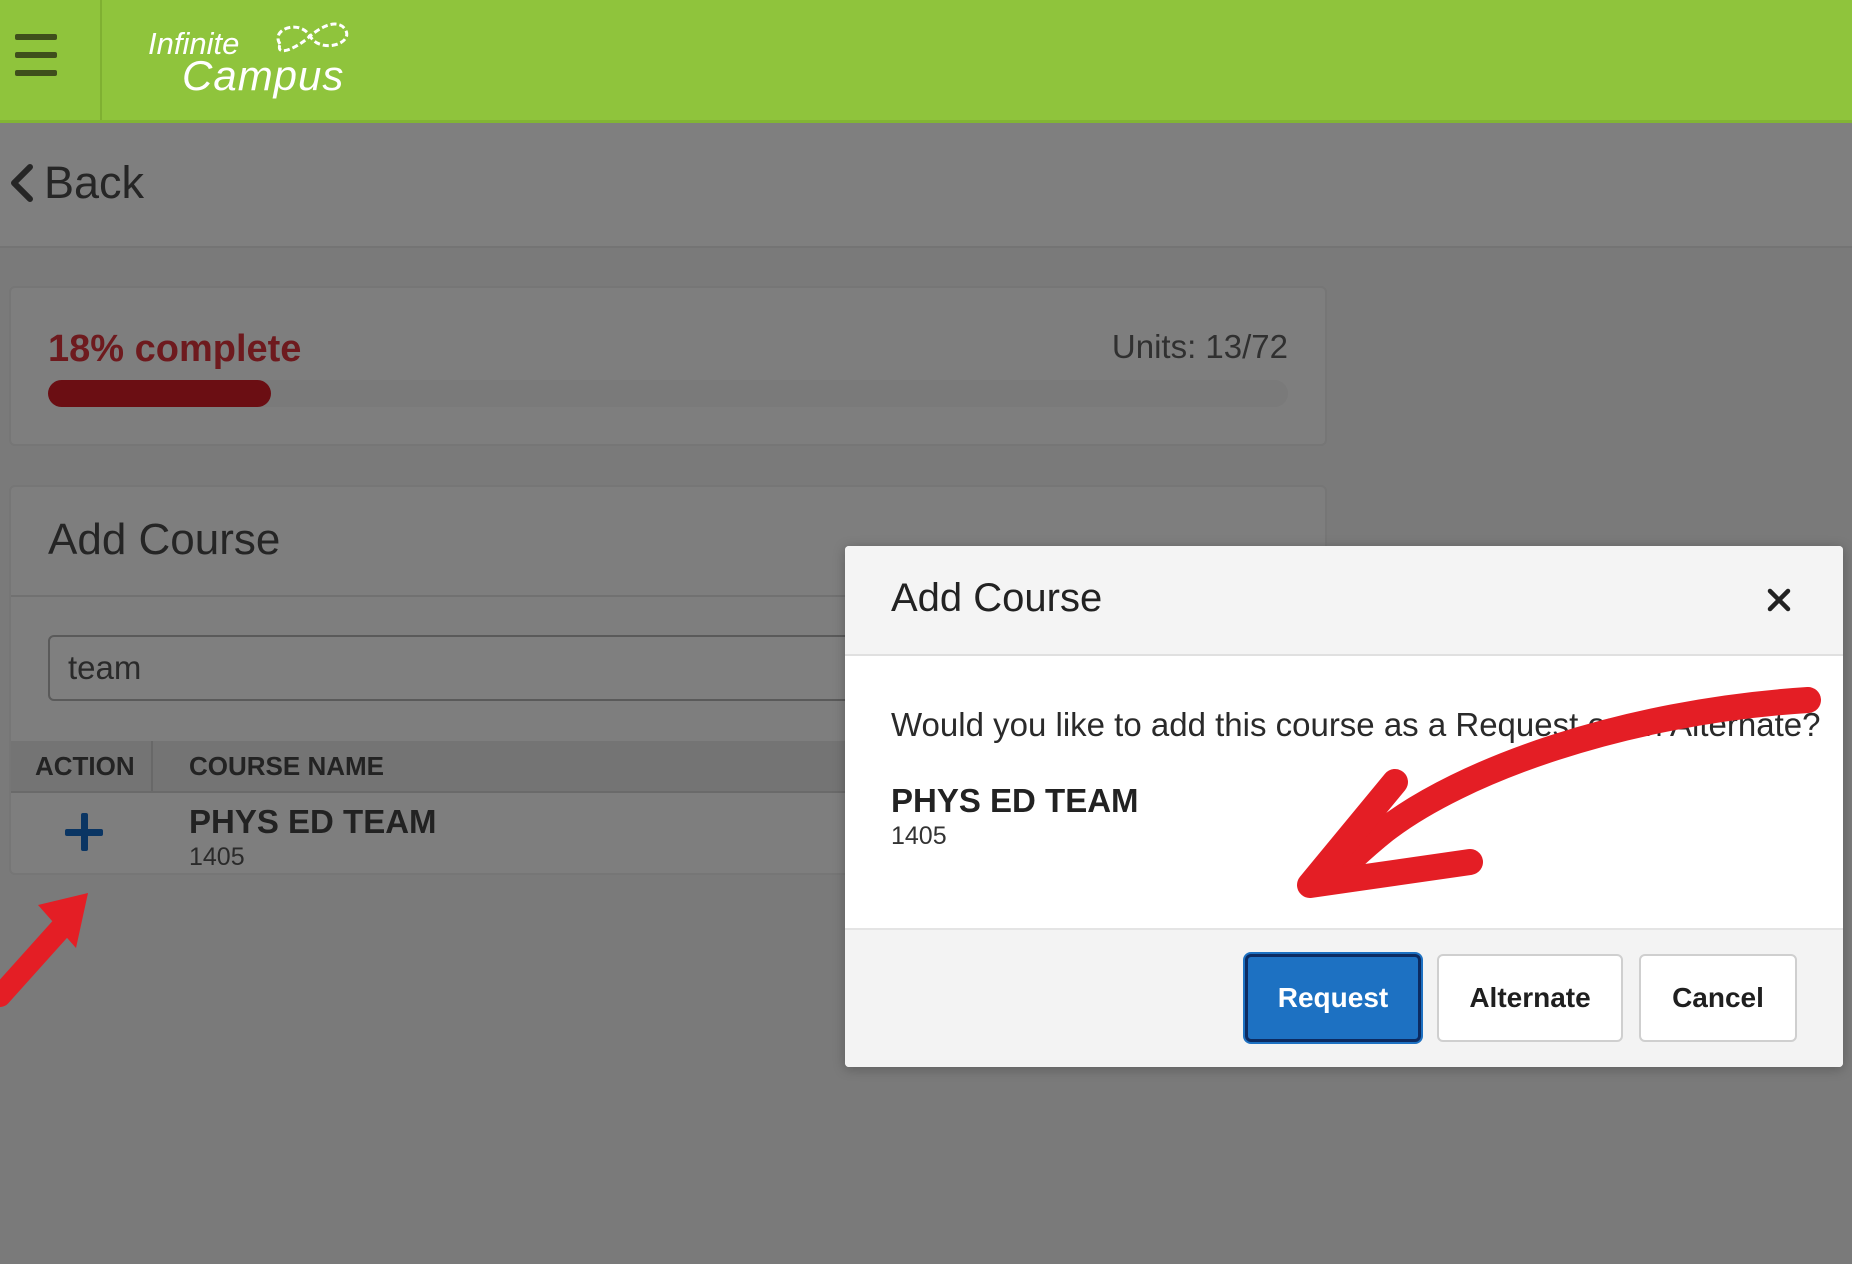 Image resolution: width=1852 pixels, height=1264 pixels. I want to click on back-link: Back, so click(76, 183).